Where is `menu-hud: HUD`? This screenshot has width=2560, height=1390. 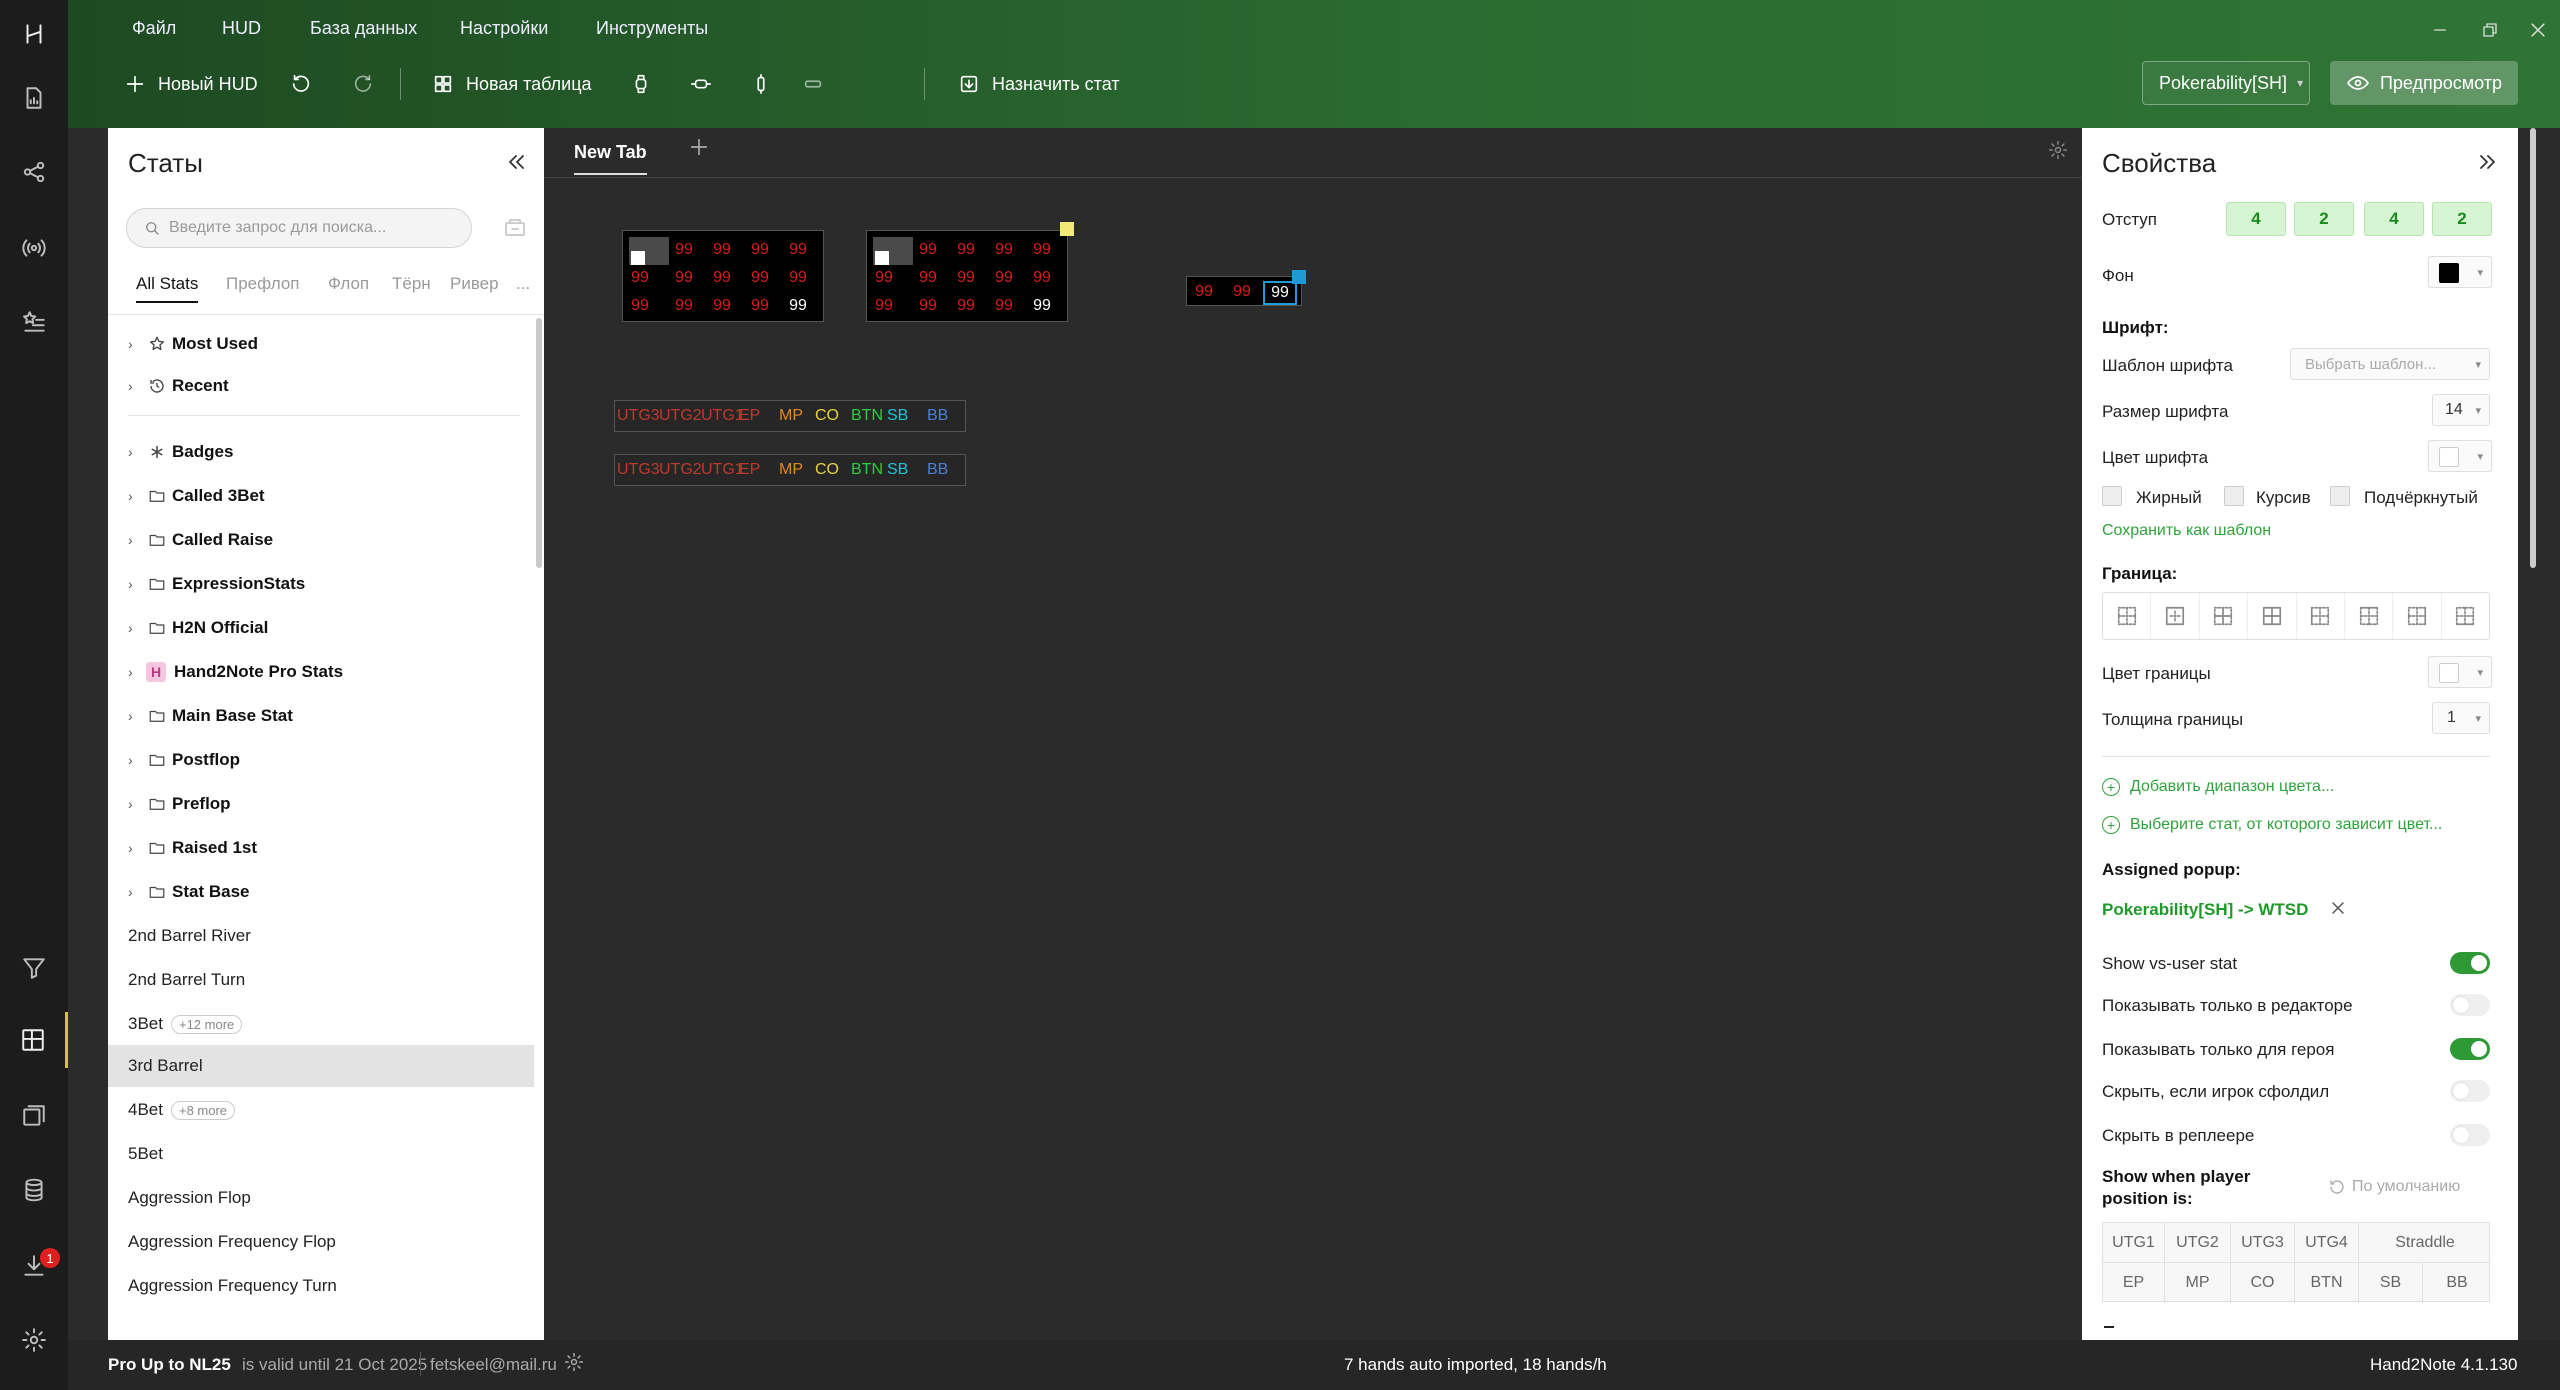 menu-hud: HUD is located at coordinates (241, 28).